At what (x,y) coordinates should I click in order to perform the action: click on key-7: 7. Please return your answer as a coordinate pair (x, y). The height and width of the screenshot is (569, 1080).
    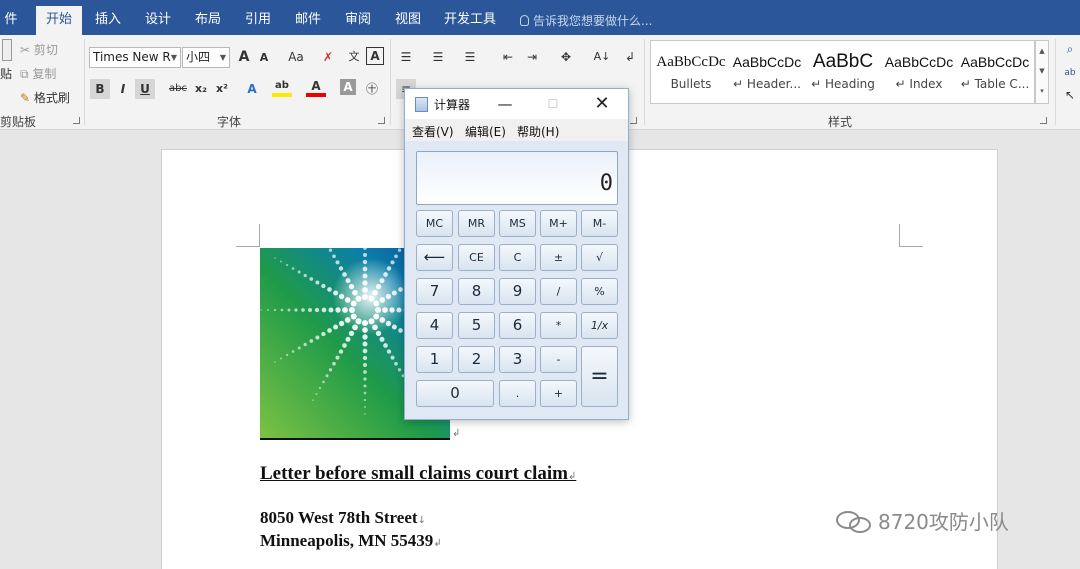
    Looking at the image, I should click on (434, 291).